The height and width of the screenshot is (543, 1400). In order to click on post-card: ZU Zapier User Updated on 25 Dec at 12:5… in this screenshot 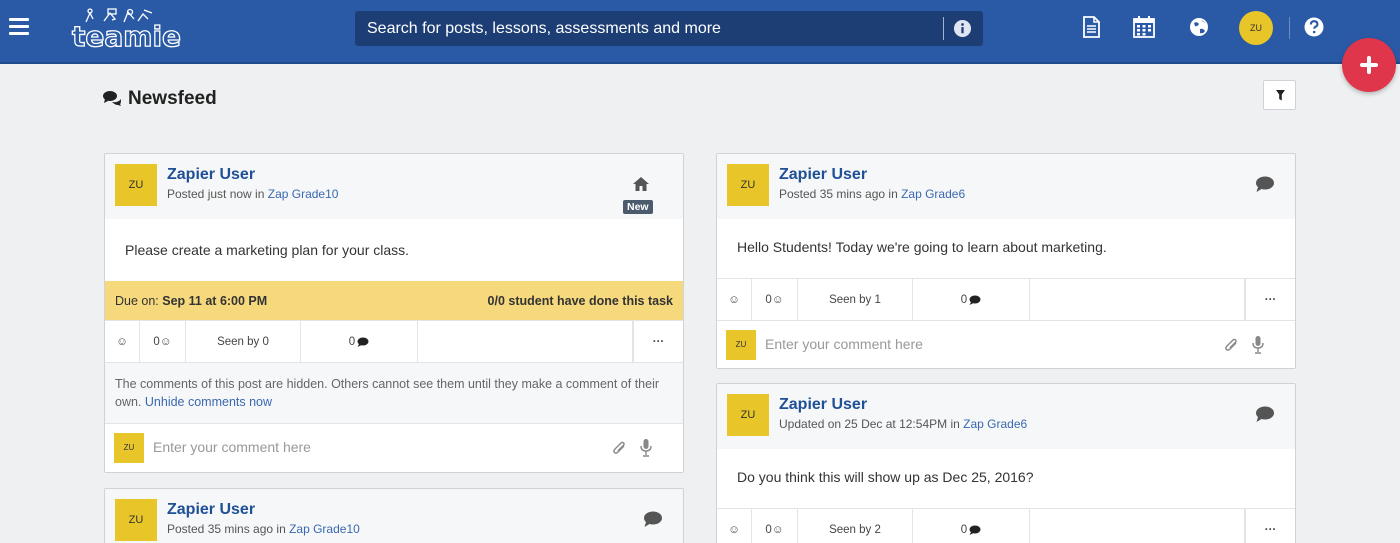, I will do `click(1006, 463)`.